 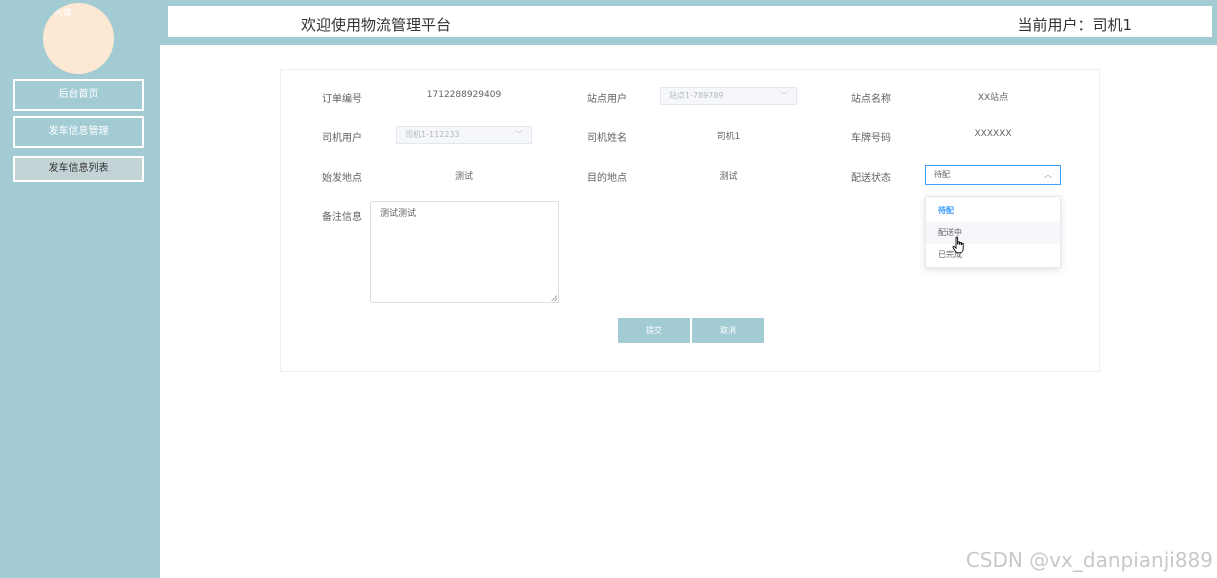 What do you see at coordinates (78, 132) in the screenshot?
I see `sidebar-item-dispatch-management: 发车信息管理` at bounding box center [78, 132].